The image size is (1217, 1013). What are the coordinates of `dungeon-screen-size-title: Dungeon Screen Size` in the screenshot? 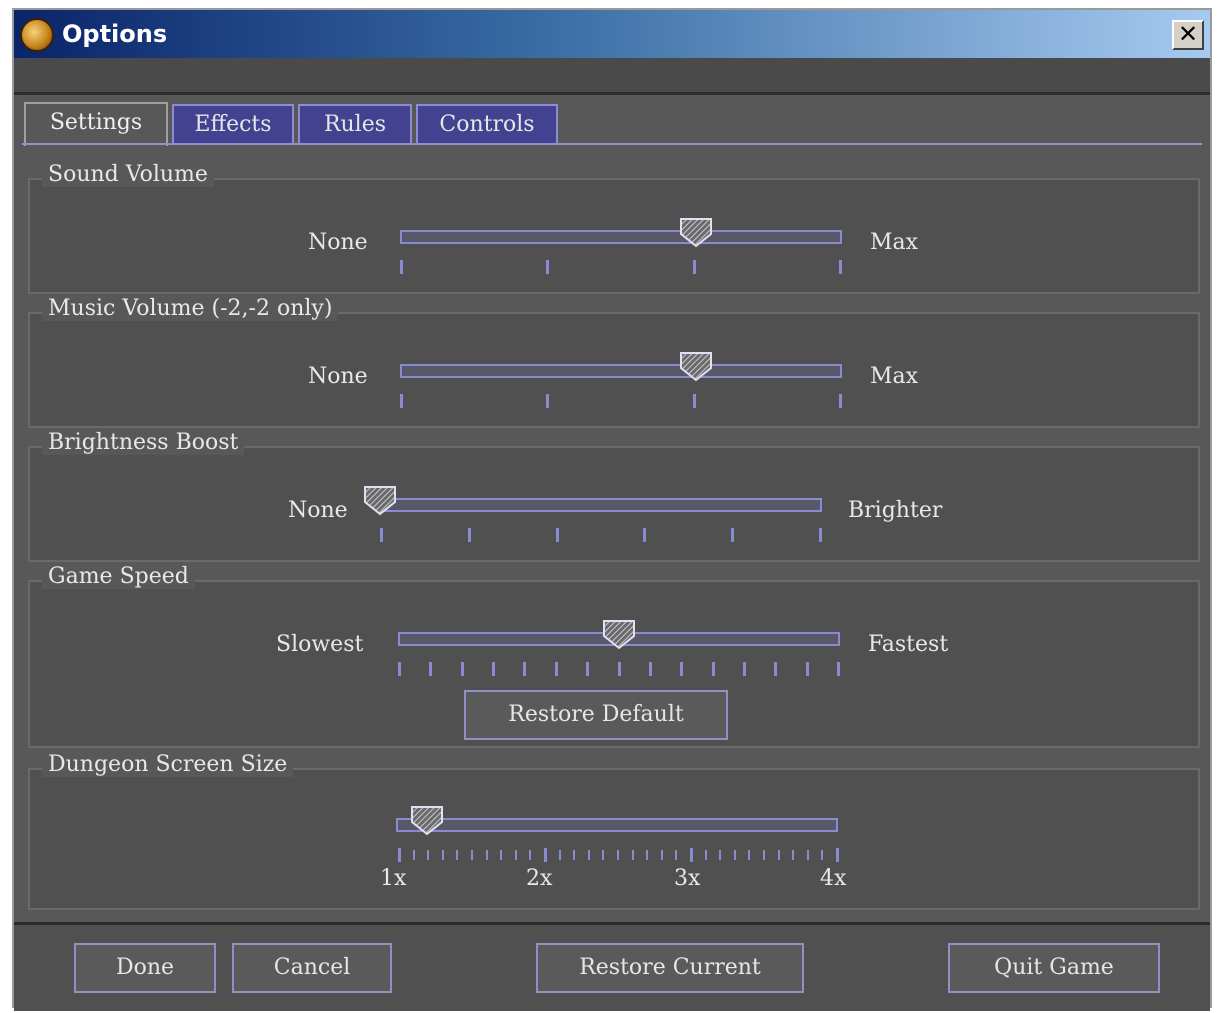 It's located at (168, 764).